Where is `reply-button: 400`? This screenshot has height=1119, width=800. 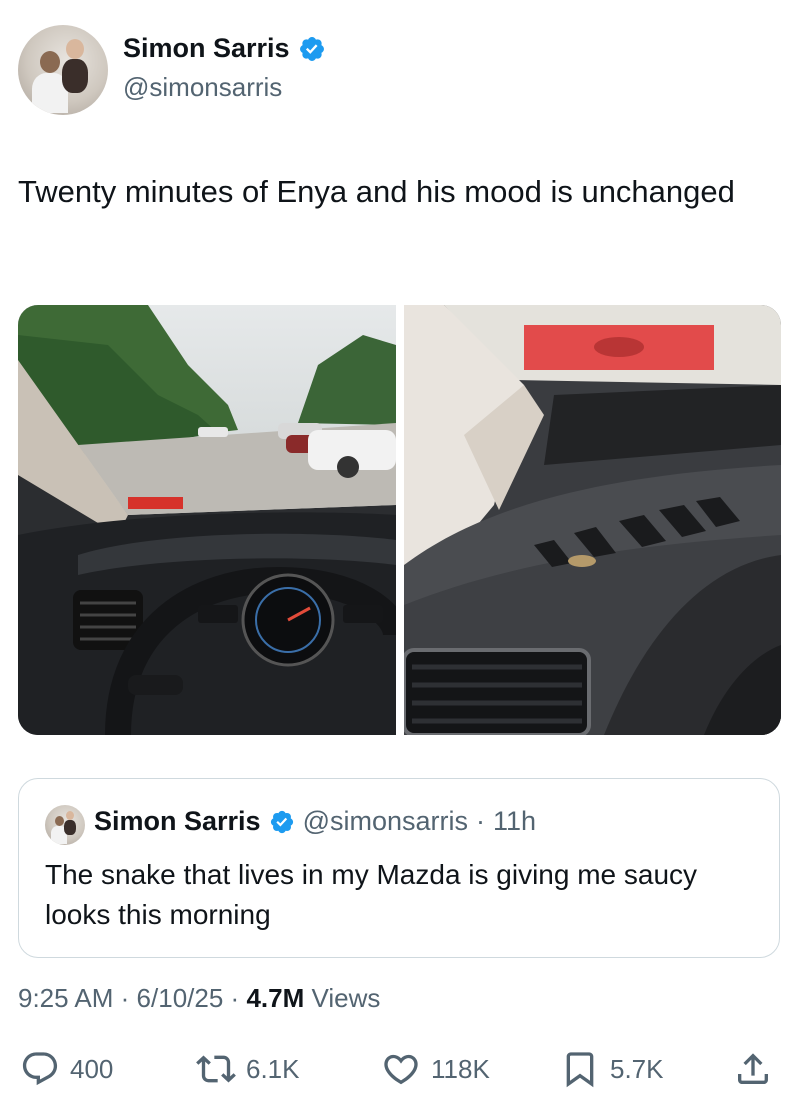 reply-button: 400 is located at coordinates (66, 1069).